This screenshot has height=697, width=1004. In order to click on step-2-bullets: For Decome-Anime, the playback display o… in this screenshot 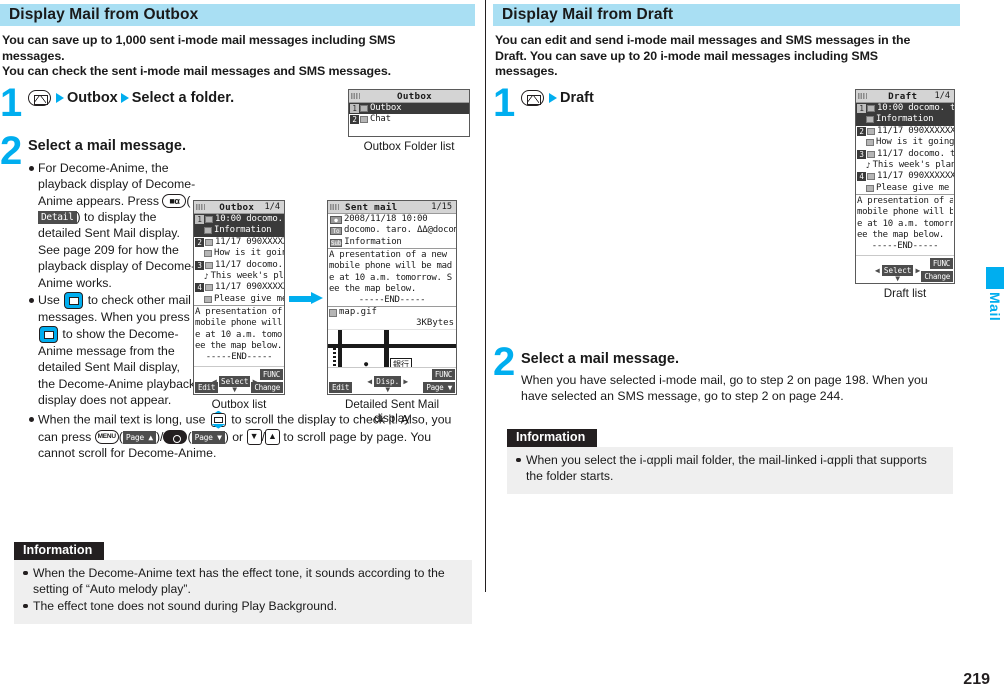, I will do `click(113, 284)`.